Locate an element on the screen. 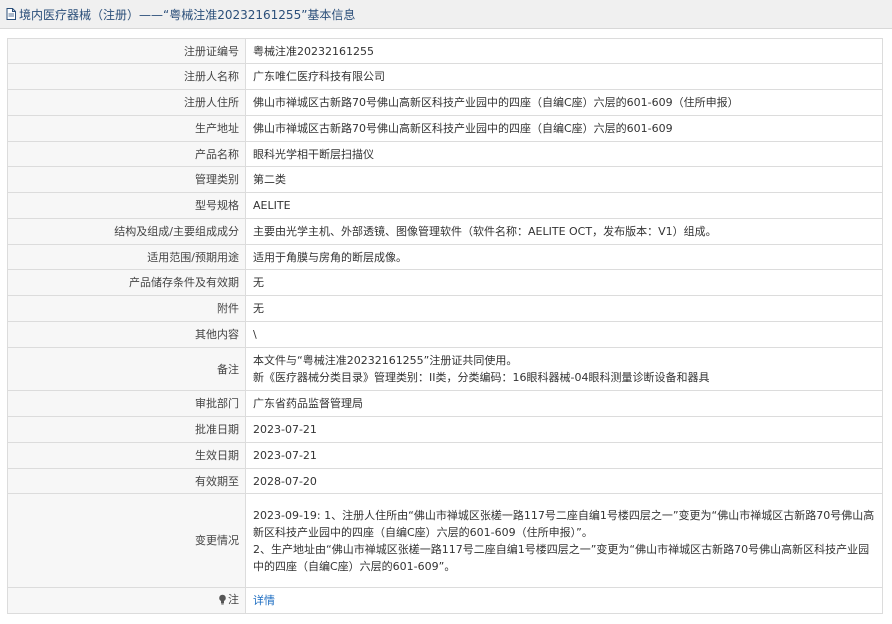 This screenshot has width=892, height=624. note-label: 注 is located at coordinates (233, 599).